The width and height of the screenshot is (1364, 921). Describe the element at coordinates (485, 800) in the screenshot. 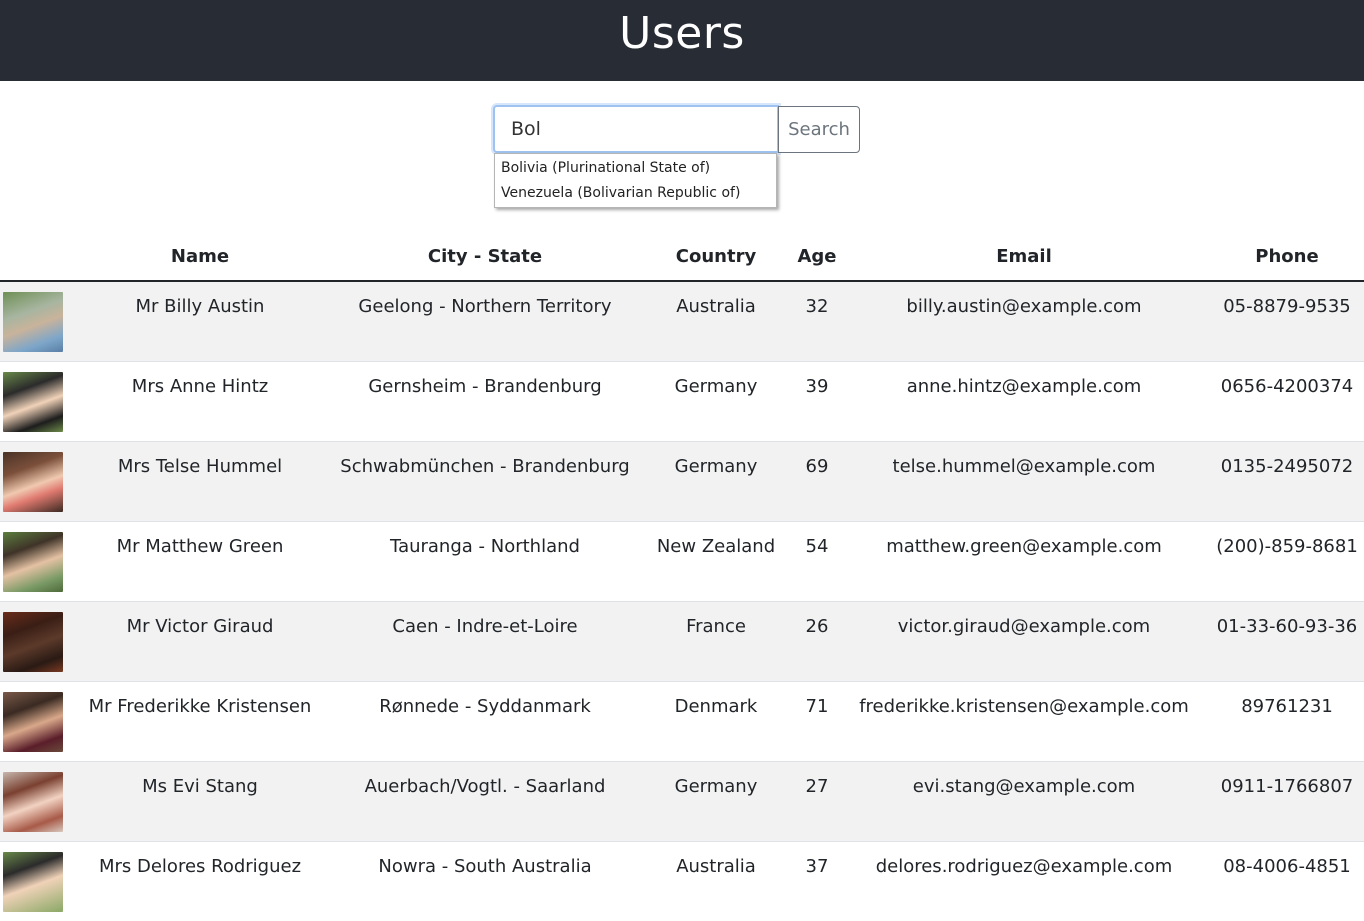

I see `city-state-cell: Auerbach/Vogtl. - Saarland` at that location.